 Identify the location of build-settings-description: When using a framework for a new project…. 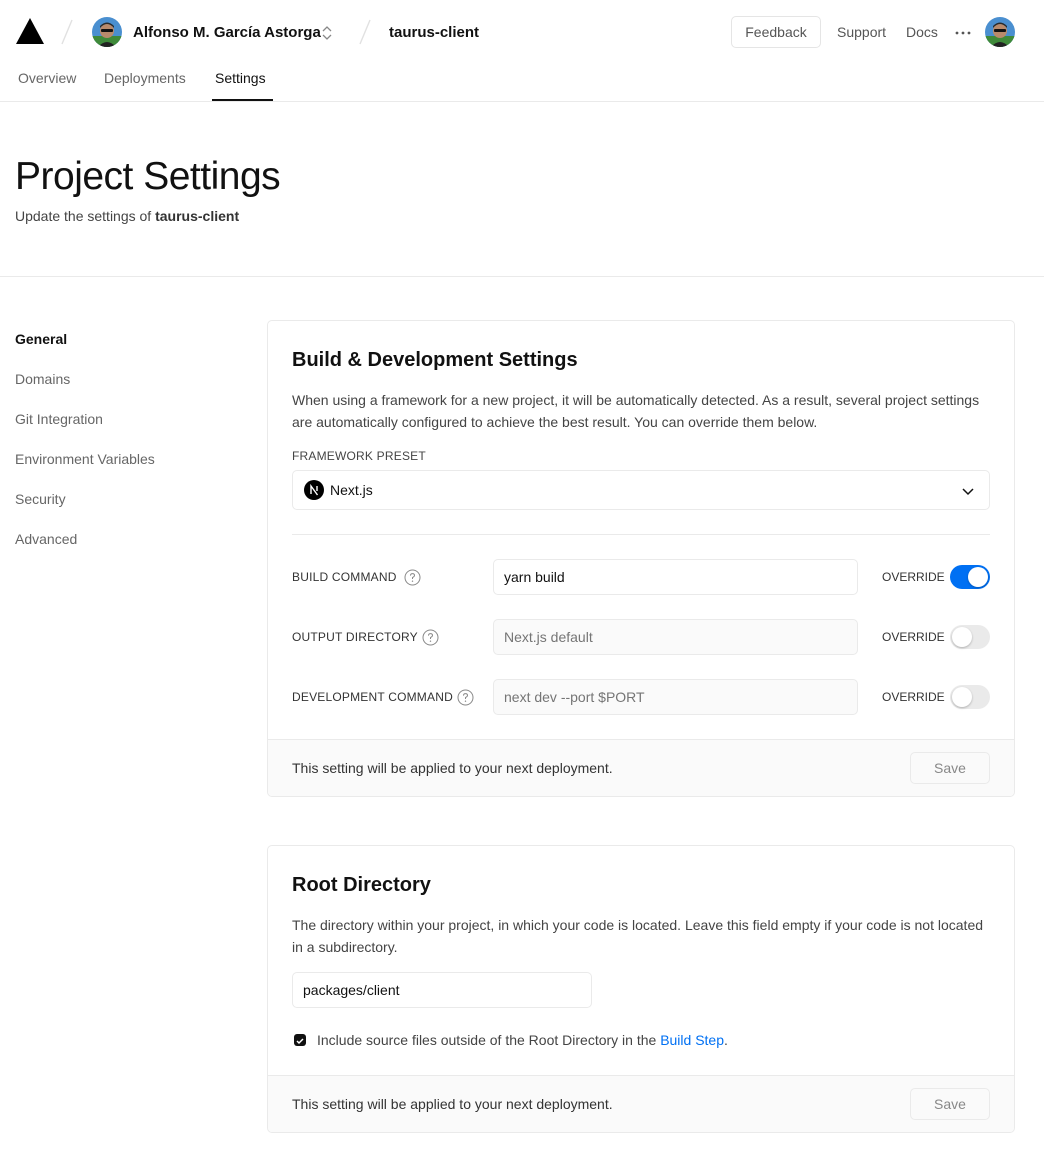
(636, 411).